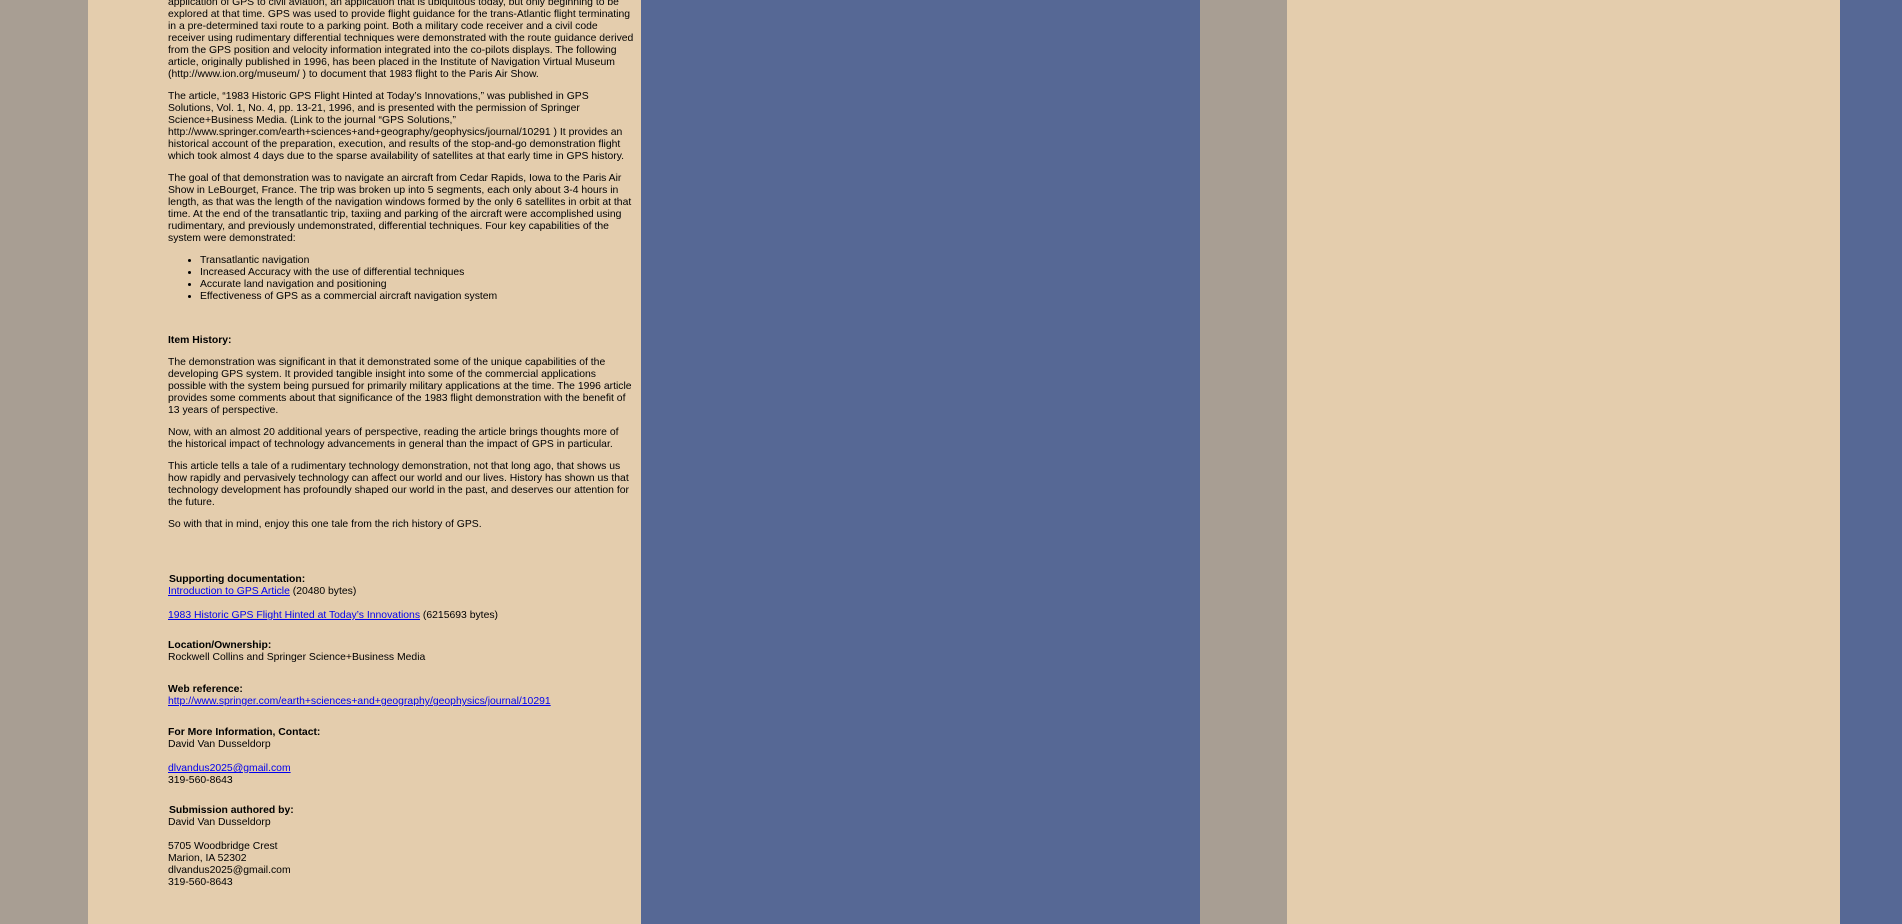 The image size is (1902, 924). What do you see at coordinates (229, 870) in the screenshot?
I see `submission-email: dlvandus2025@gmail.com` at bounding box center [229, 870].